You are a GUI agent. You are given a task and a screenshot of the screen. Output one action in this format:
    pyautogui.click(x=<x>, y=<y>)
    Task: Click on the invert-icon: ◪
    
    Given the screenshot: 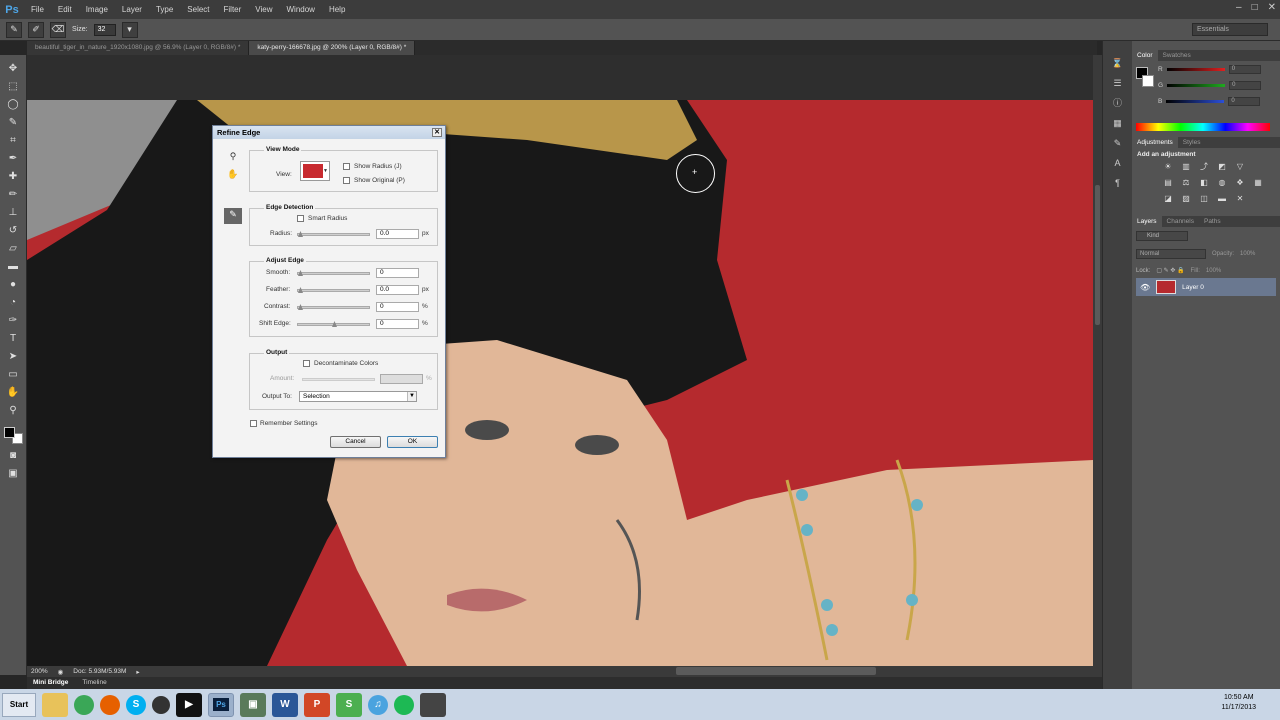 What is the action you would take?
    pyautogui.click(x=1168, y=199)
    